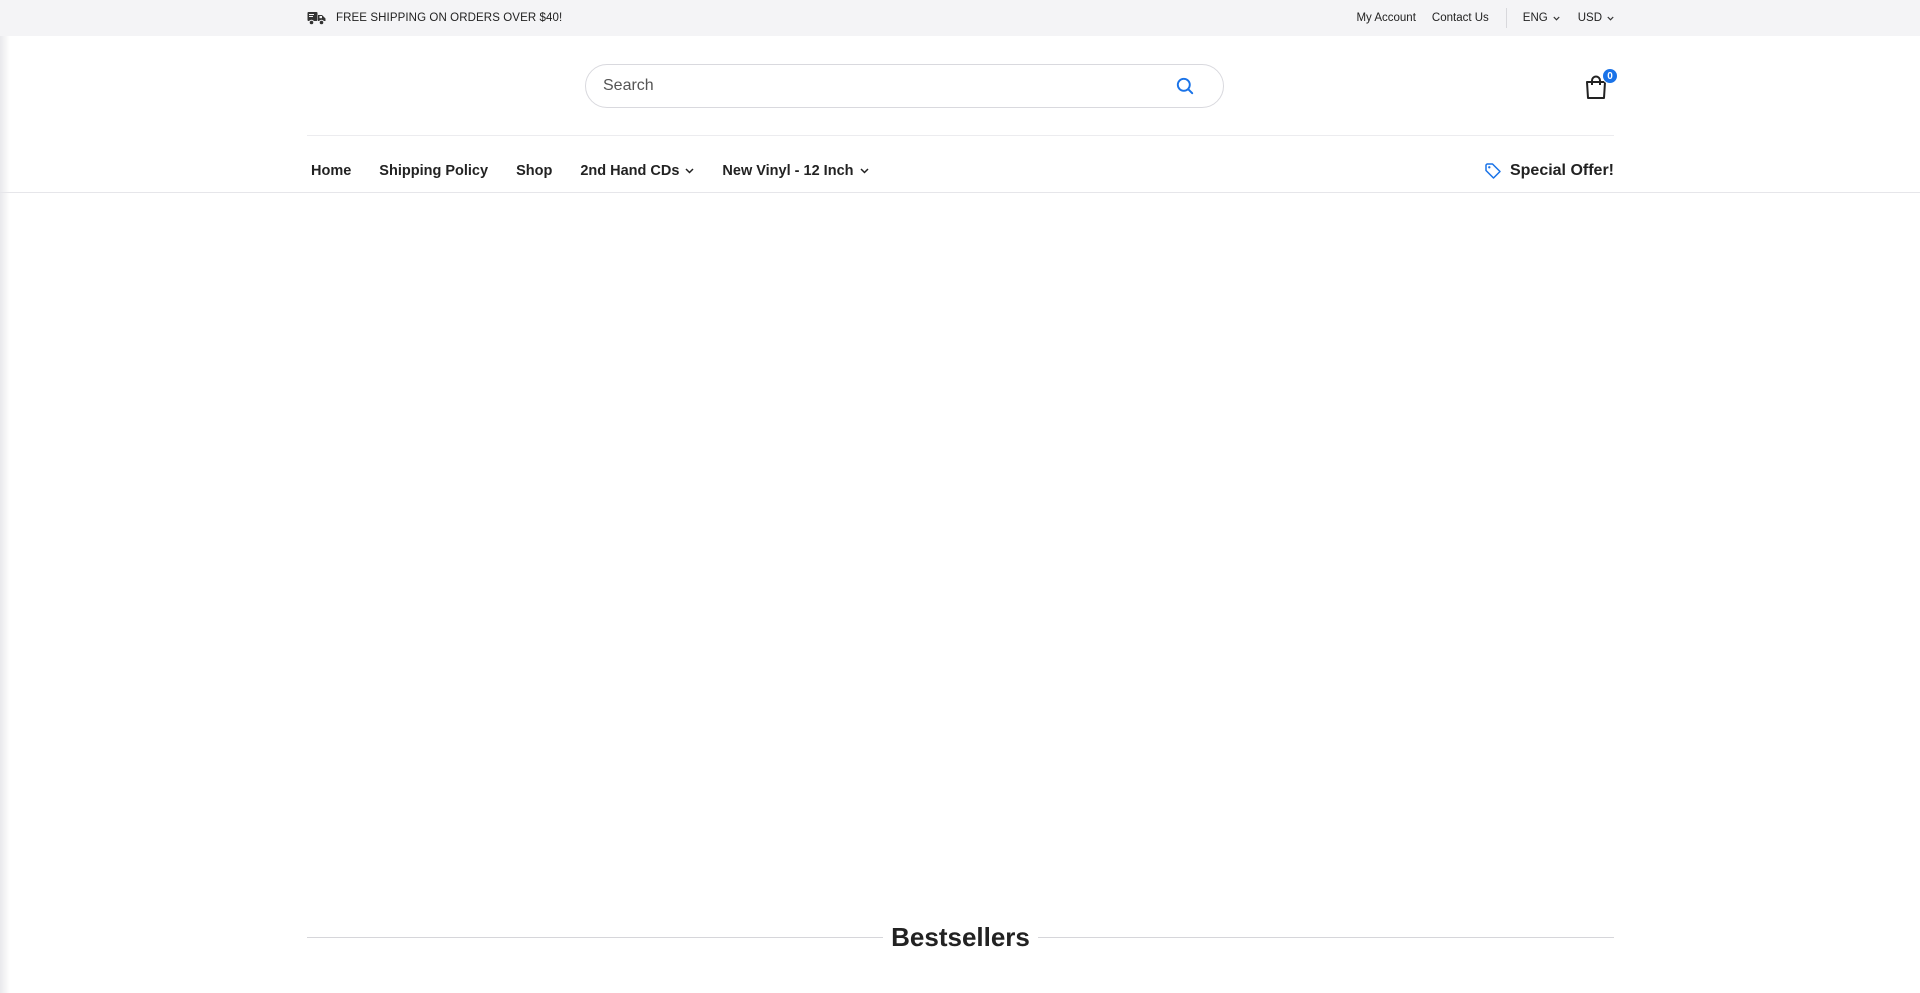  What do you see at coordinates (1561, 170) in the screenshot?
I see `special-offer-label: Special Offer!` at bounding box center [1561, 170].